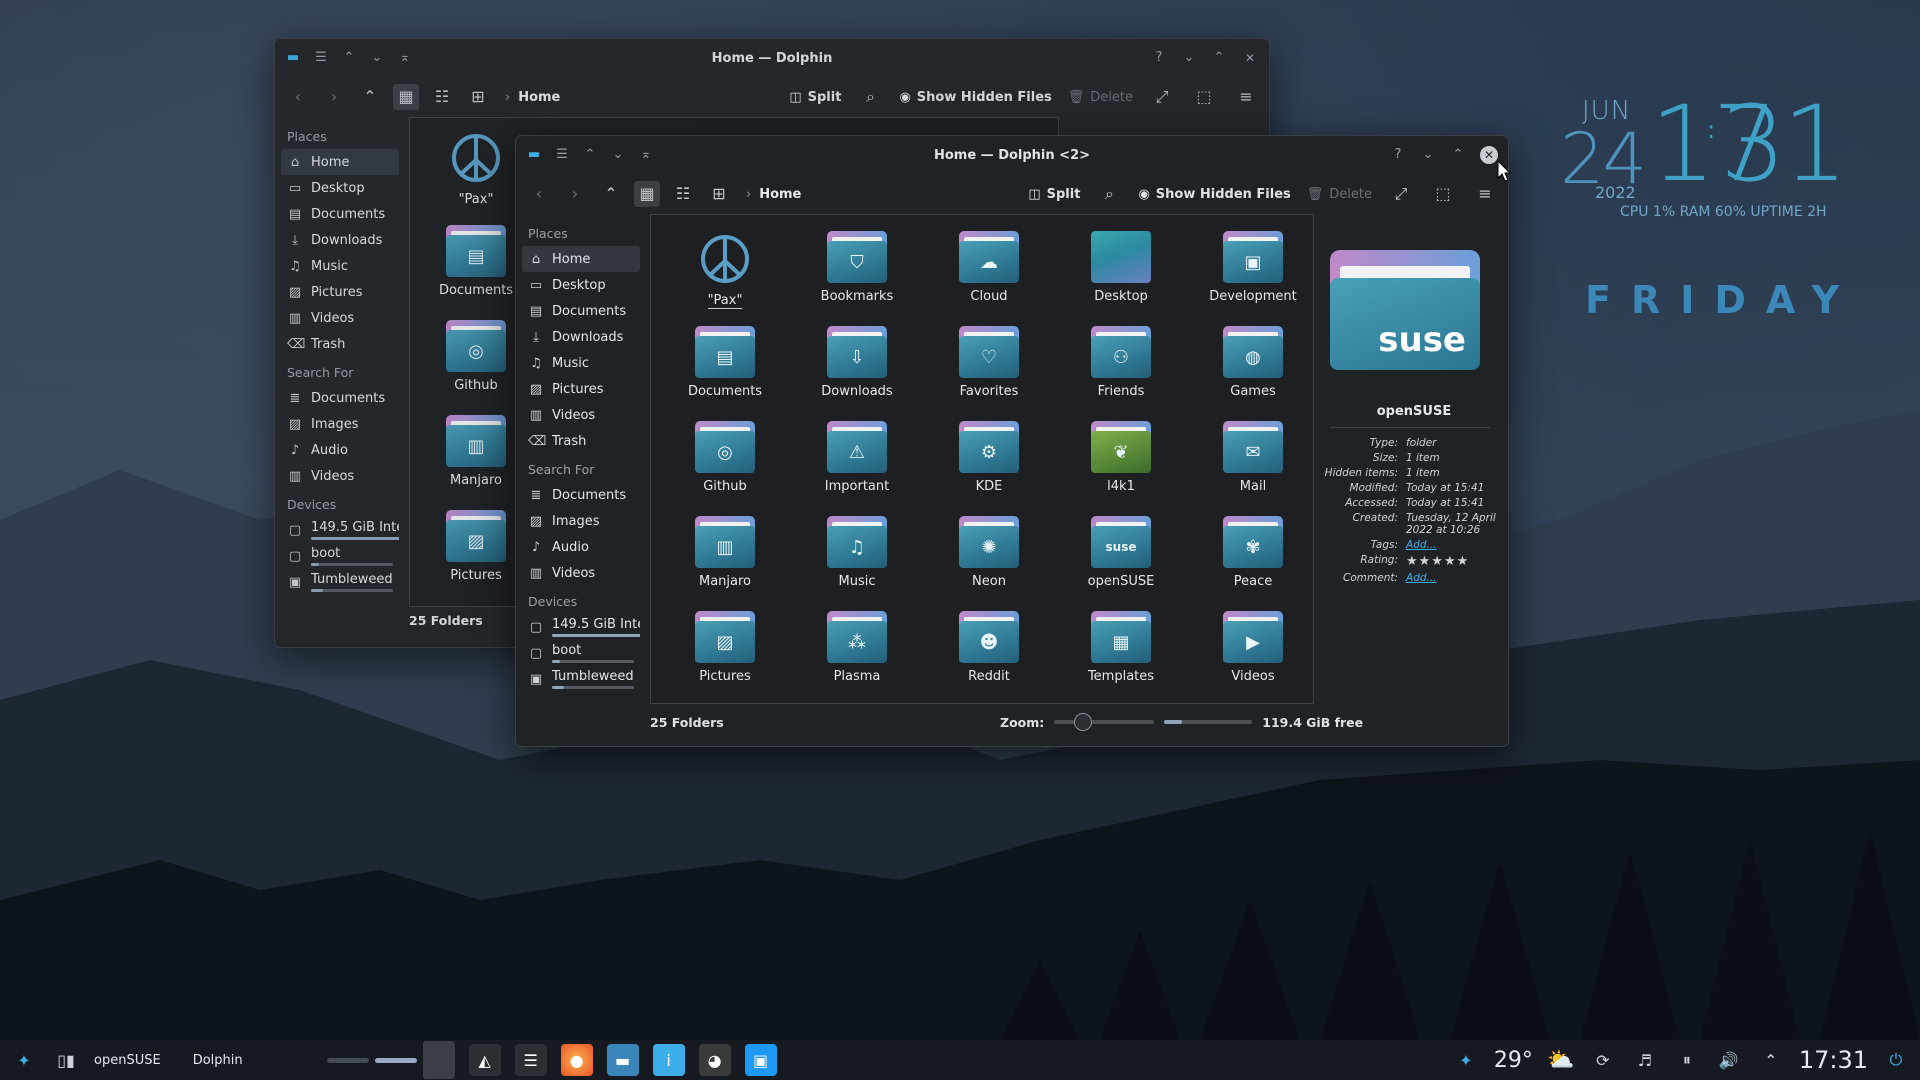  I want to click on select-icon: ⬚, so click(1204, 97).